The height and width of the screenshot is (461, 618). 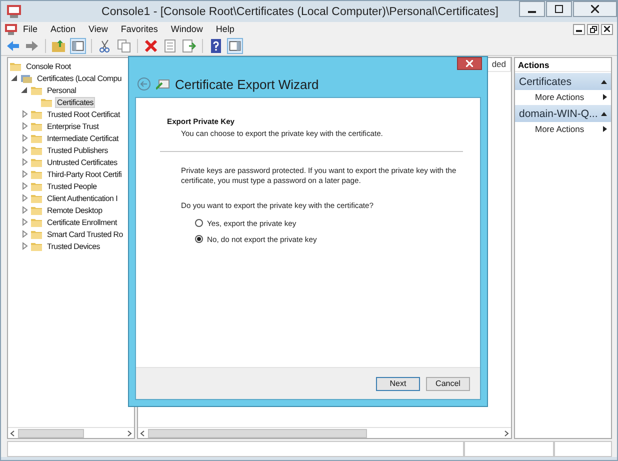 I want to click on menu-item: View, so click(x=98, y=29).